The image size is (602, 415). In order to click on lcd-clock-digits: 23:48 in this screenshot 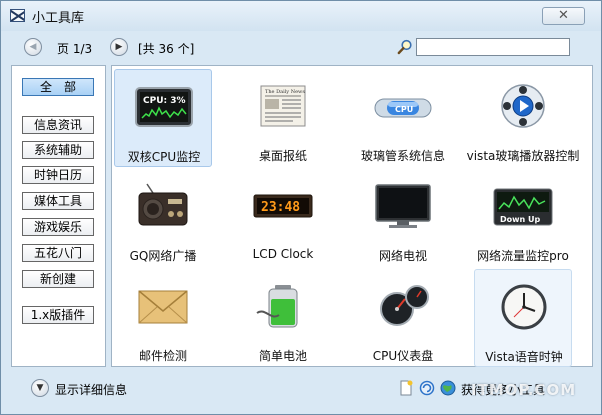, I will do `click(280, 207)`.